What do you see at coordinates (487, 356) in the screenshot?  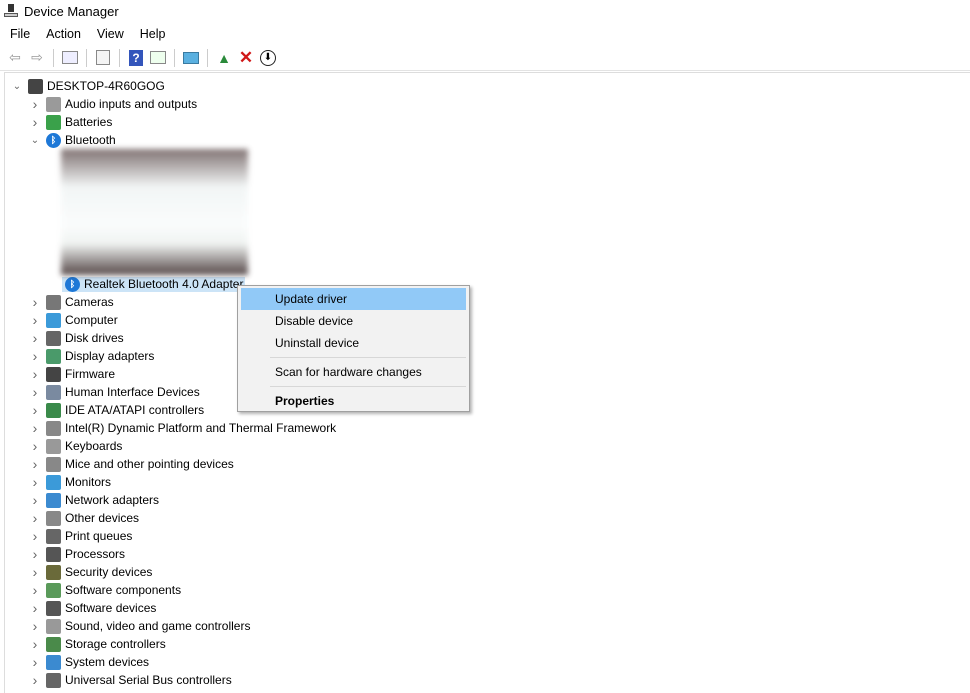 I see `tree-item: › Display adapters` at bounding box center [487, 356].